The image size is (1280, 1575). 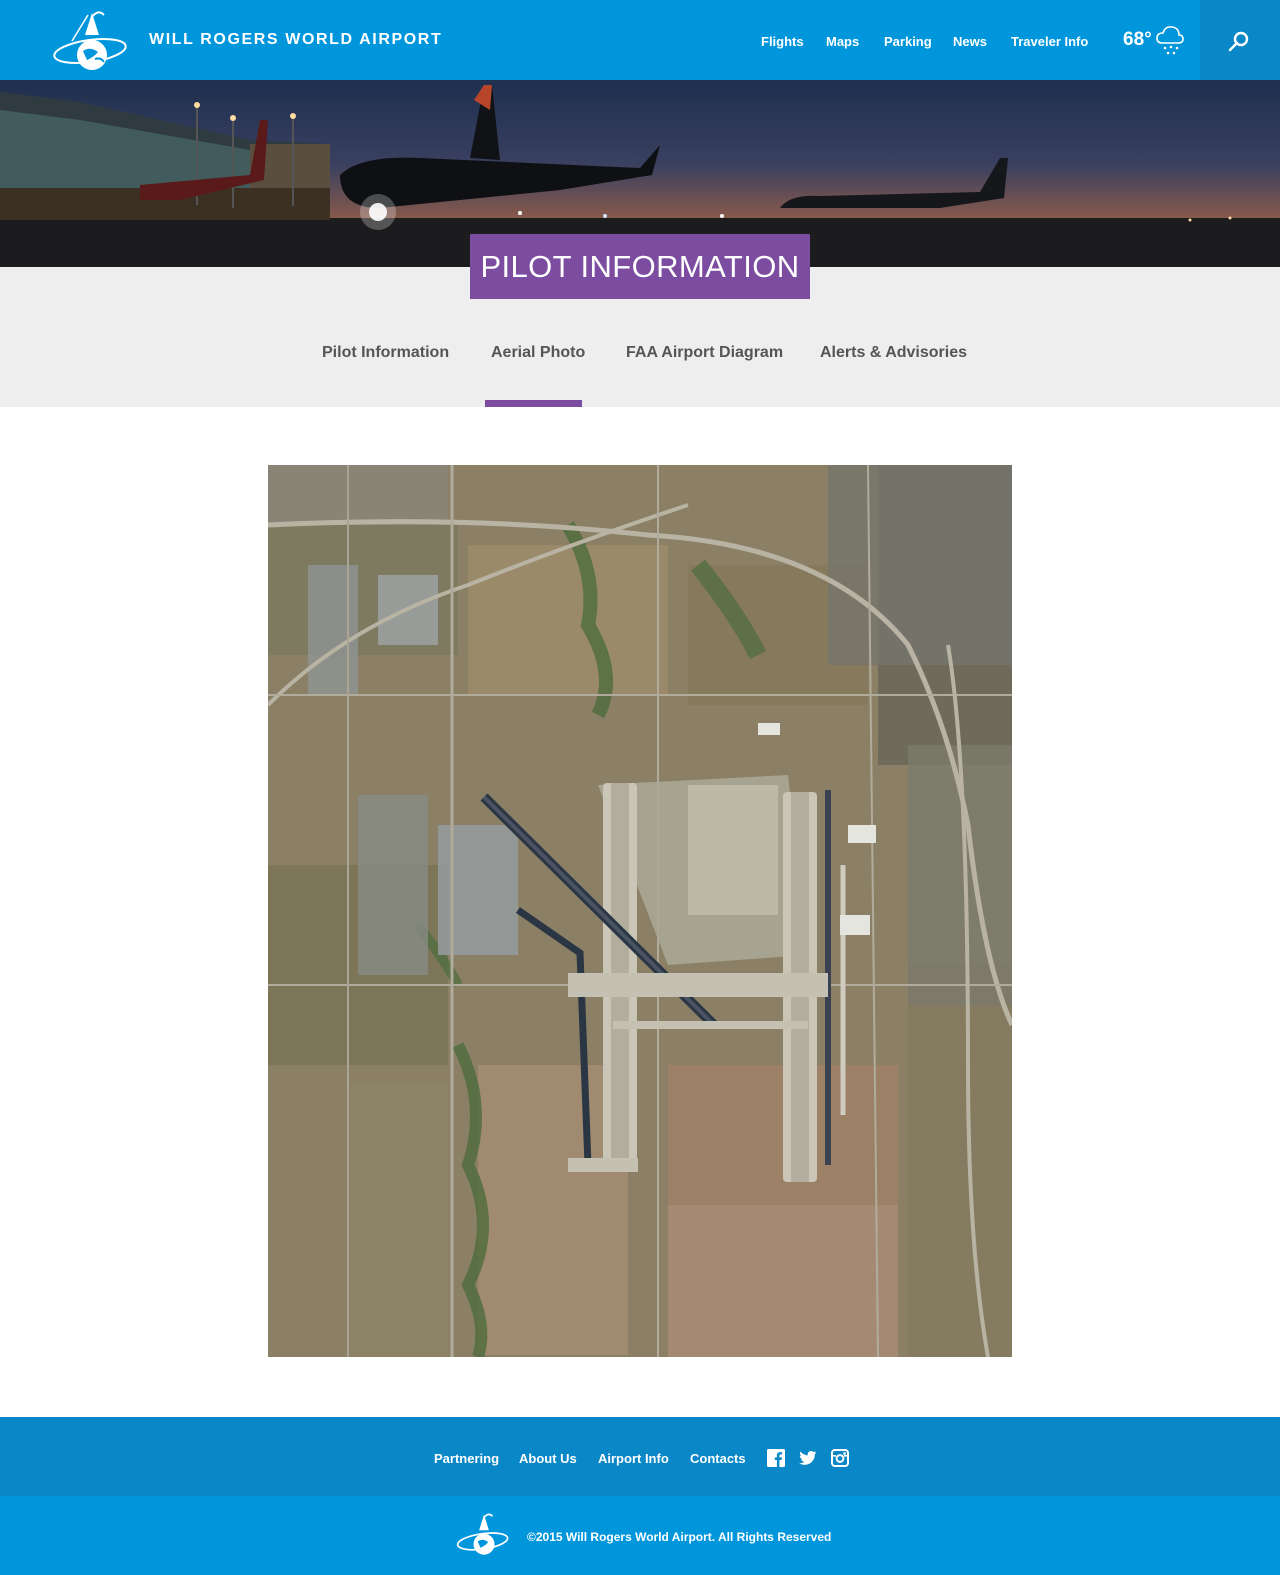 What do you see at coordinates (808, 1458) in the screenshot?
I see `twitter-icon` at bounding box center [808, 1458].